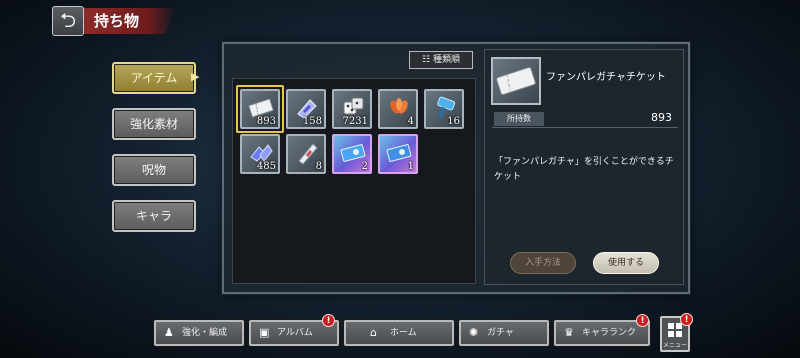 This screenshot has height=358, width=800. Describe the element at coordinates (410, 121) in the screenshot. I see `item-count: 4` at that location.